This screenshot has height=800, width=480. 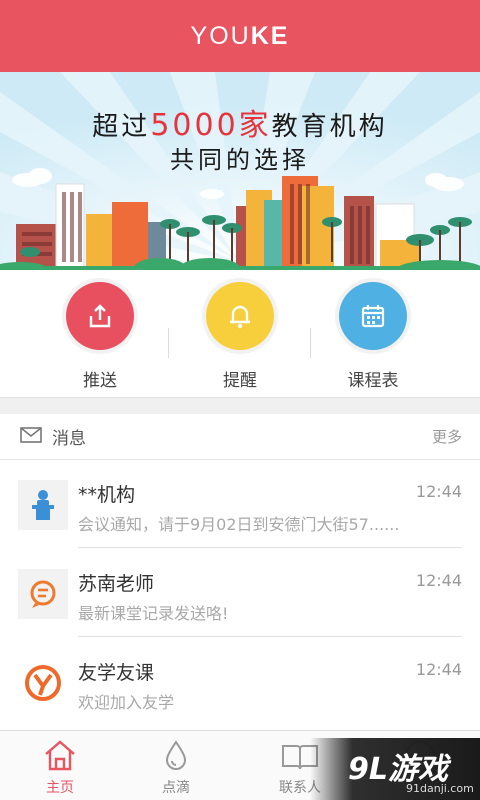 I want to click on action-push-label: 推送, so click(x=100, y=381).